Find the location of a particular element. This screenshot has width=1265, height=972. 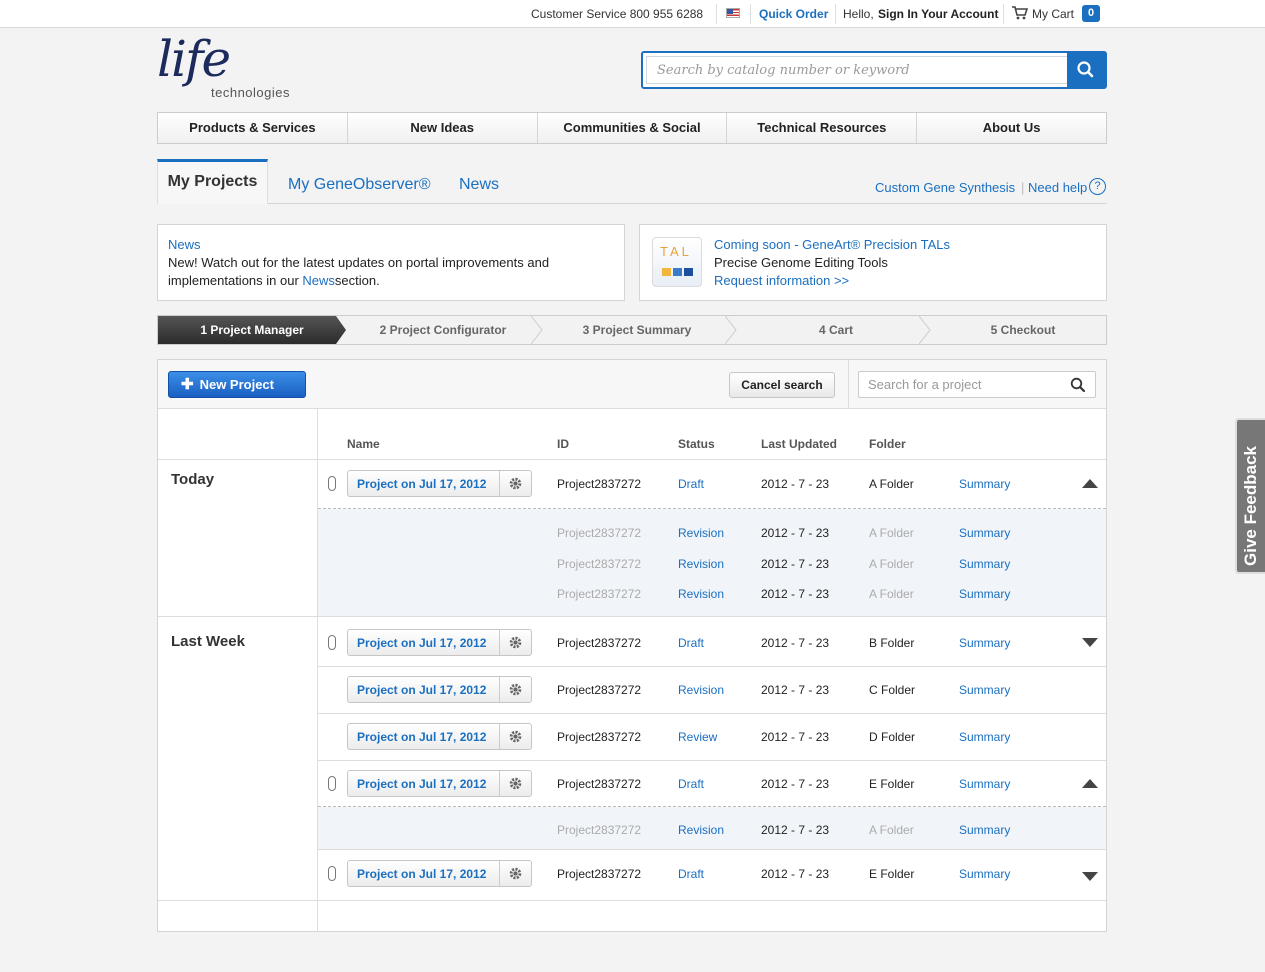

news-section-link: News is located at coordinates (318, 280).